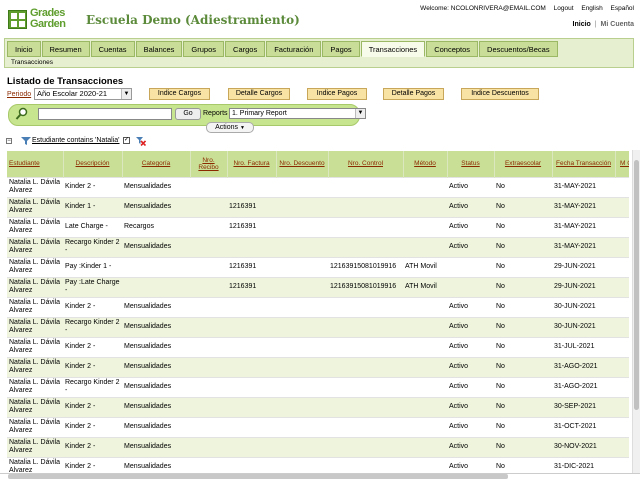 The image size is (640, 480). I want to click on search-input, so click(105, 114).